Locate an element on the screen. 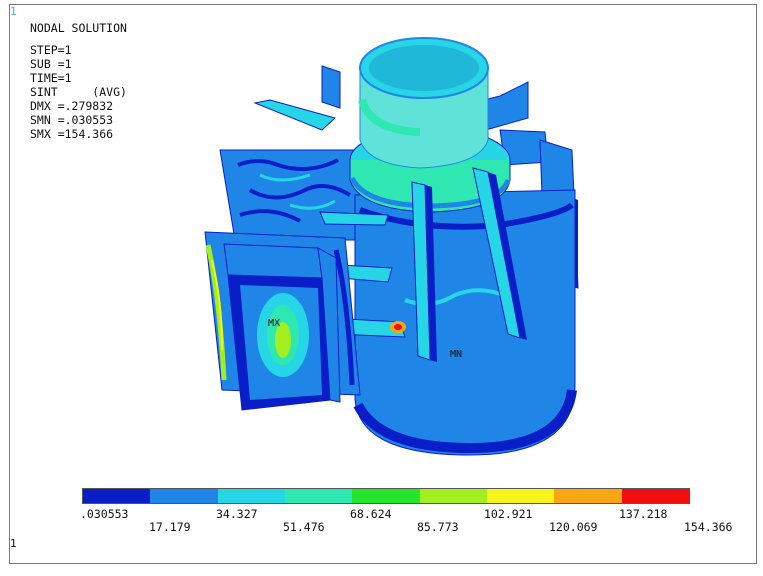  legend-label: 137.218 is located at coordinates (643, 514).